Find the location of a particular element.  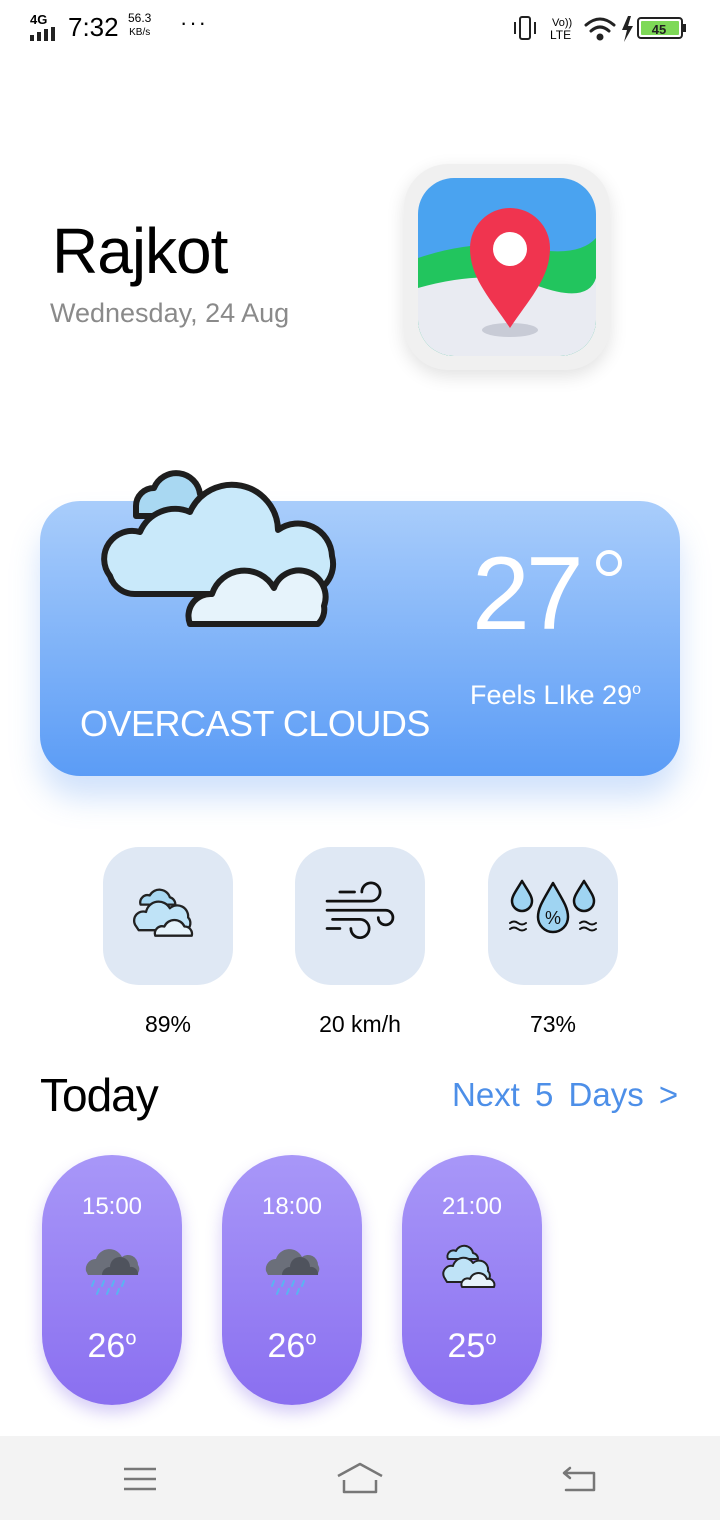

charging-icon is located at coordinates (627, 29).